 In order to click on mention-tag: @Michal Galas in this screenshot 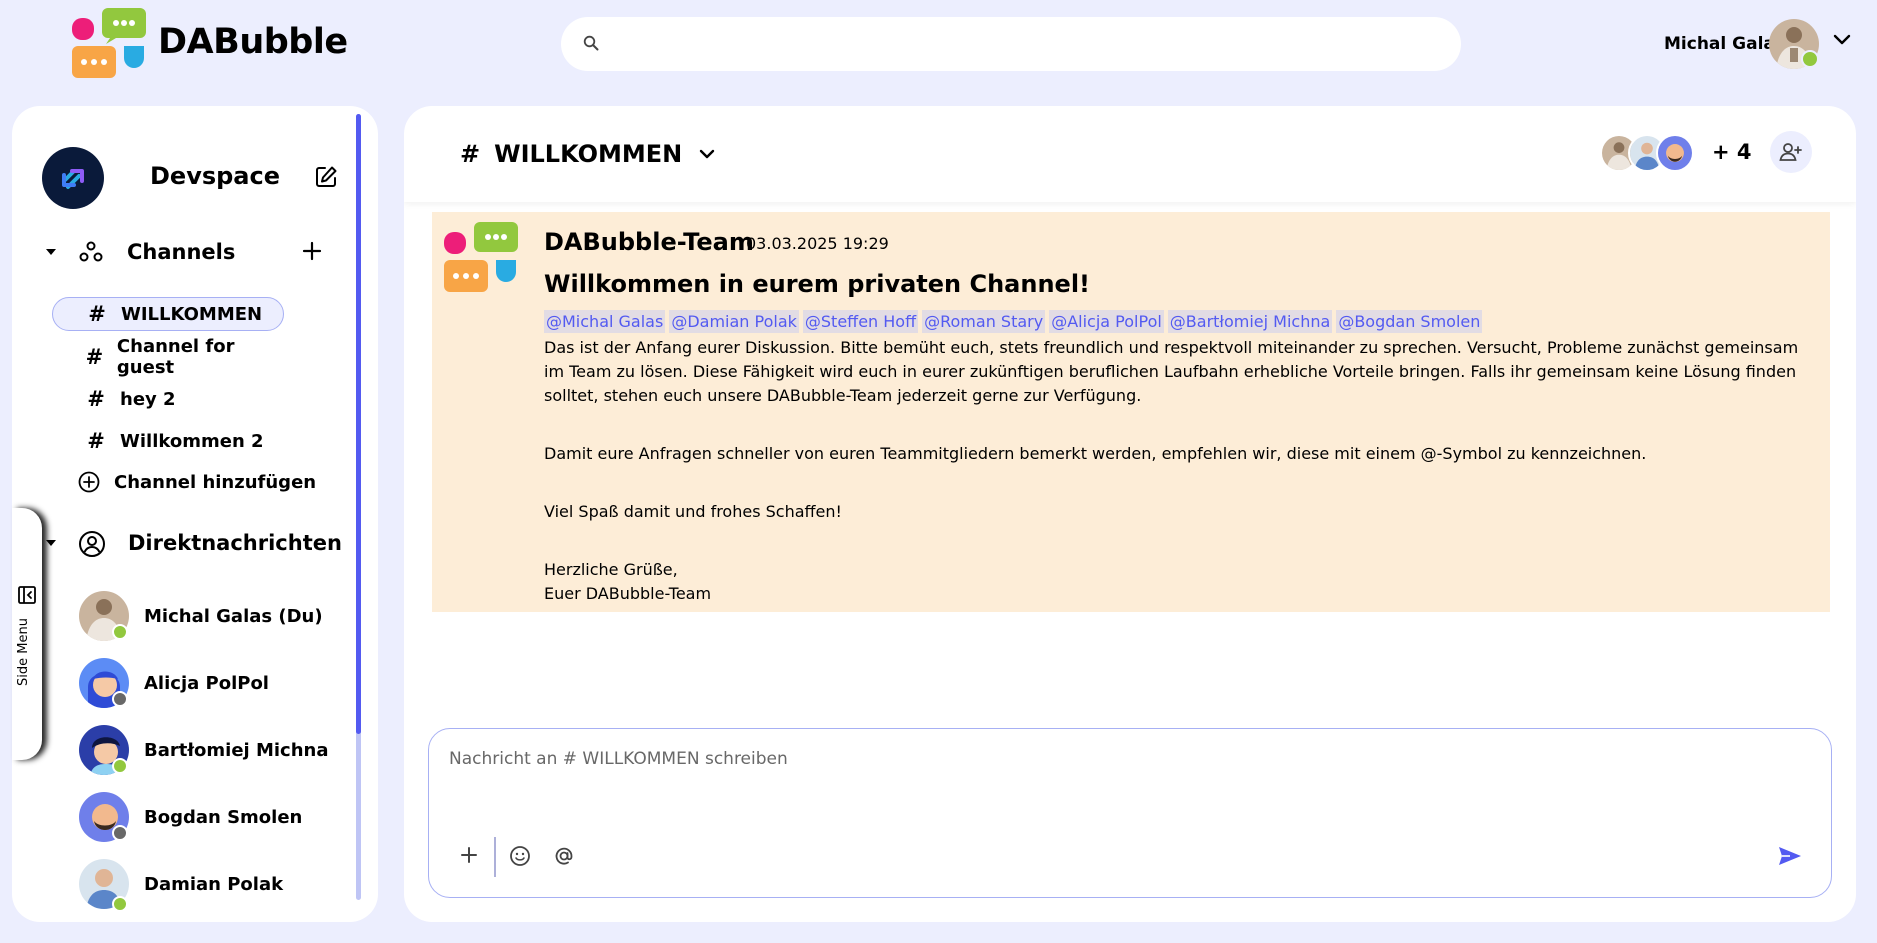, I will do `click(605, 321)`.